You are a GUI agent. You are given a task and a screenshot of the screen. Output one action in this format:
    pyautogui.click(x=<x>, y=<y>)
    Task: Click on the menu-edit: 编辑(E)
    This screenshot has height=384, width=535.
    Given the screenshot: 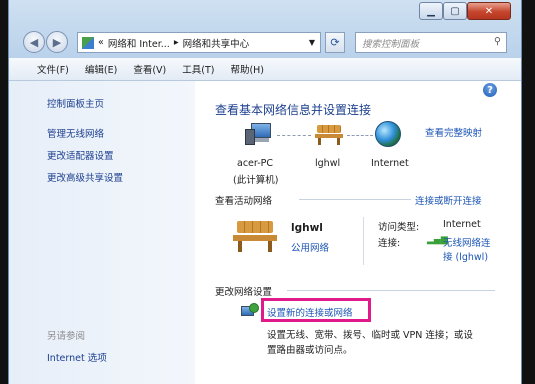 What is the action you would take?
    pyautogui.click(x=101, y=69)
    